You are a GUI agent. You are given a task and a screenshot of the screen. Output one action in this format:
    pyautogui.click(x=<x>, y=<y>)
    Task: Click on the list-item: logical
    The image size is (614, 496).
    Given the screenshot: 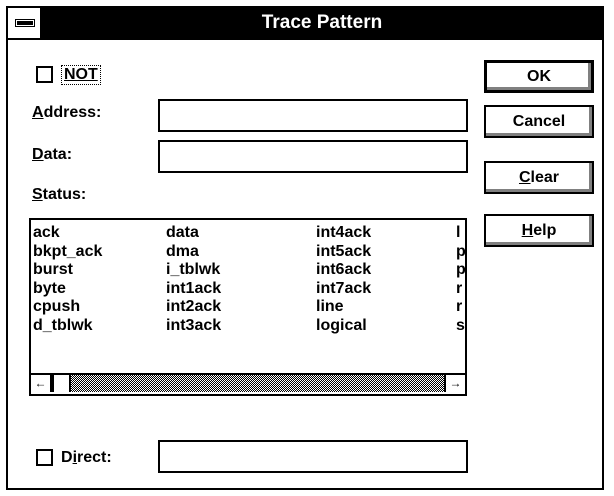 What is the action you would take?
    pyautogui.click(x=343, y=326)
    